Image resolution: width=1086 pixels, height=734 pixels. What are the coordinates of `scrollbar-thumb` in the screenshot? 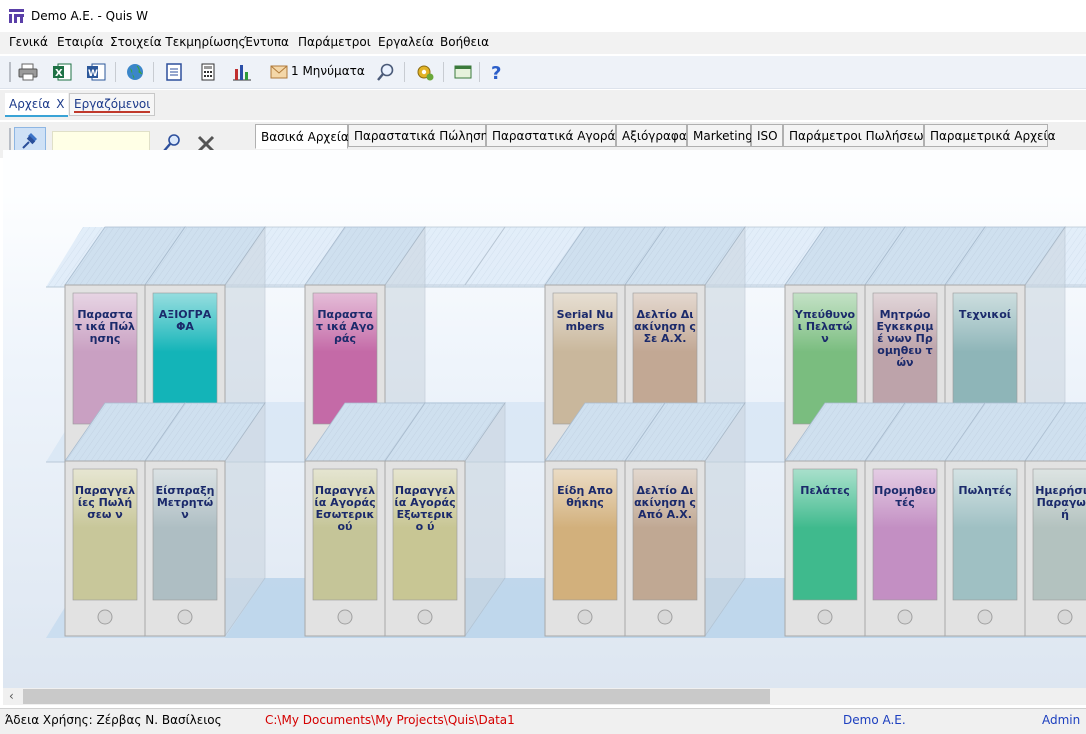 It's located at (396, 696).